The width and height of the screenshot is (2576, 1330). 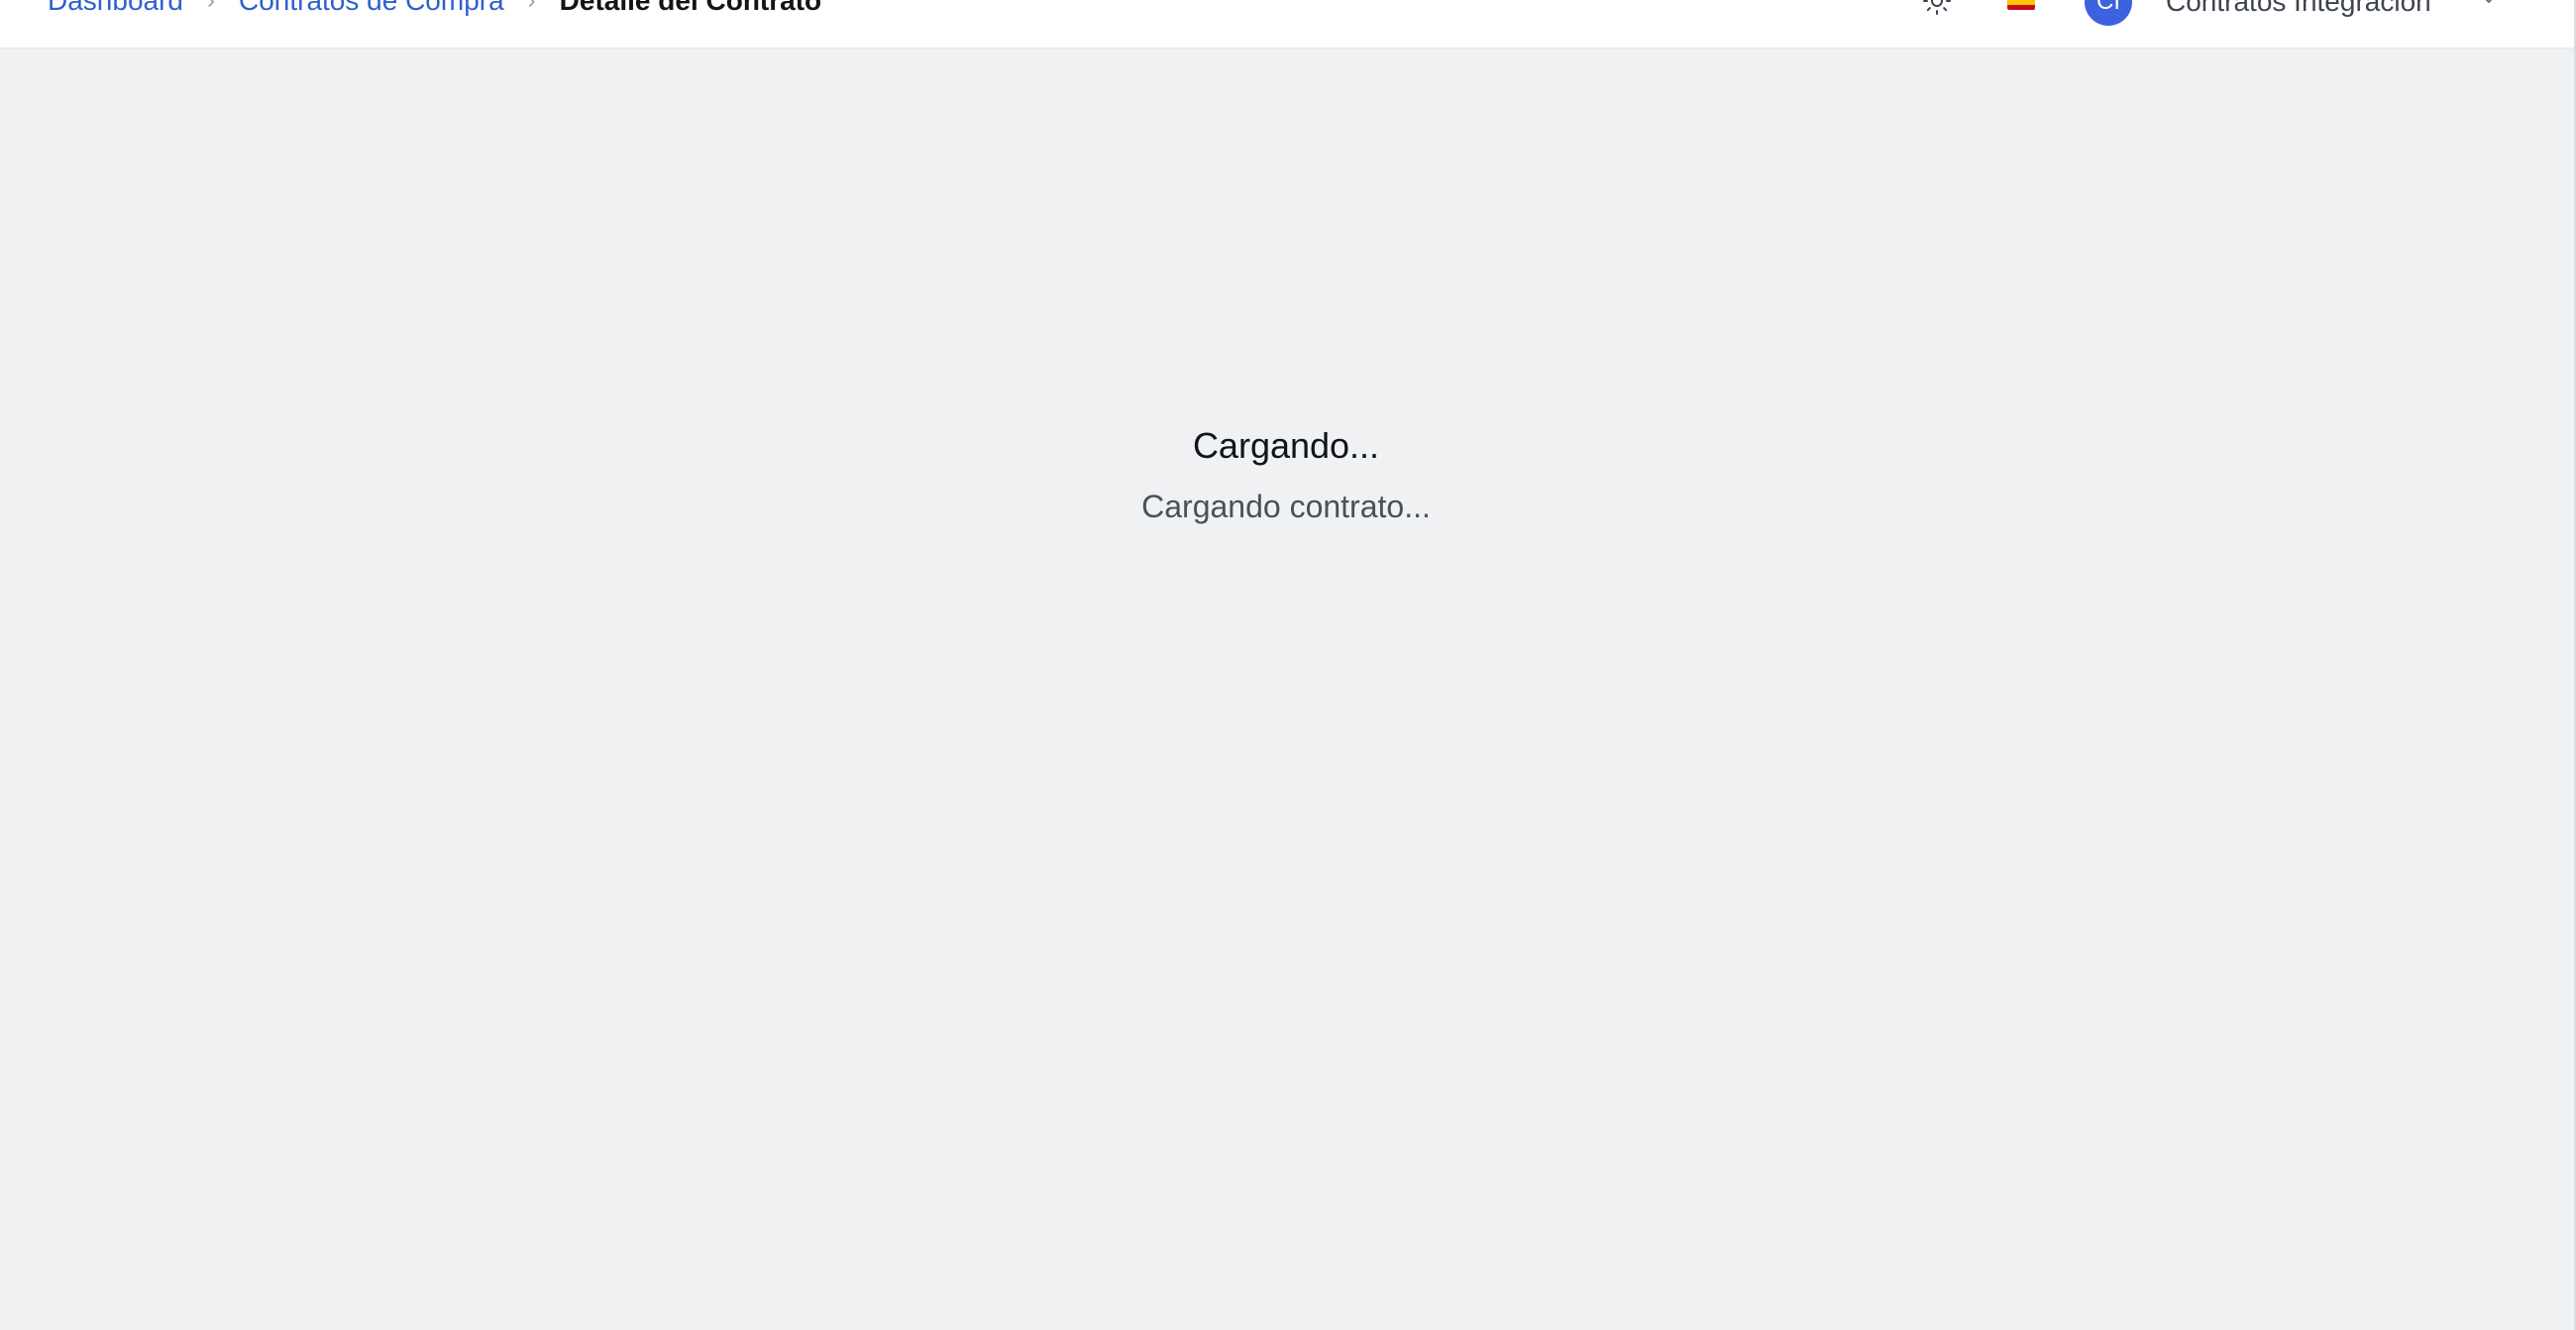 I want to click on spain-flag-icon, so click(x=2021, y=5).